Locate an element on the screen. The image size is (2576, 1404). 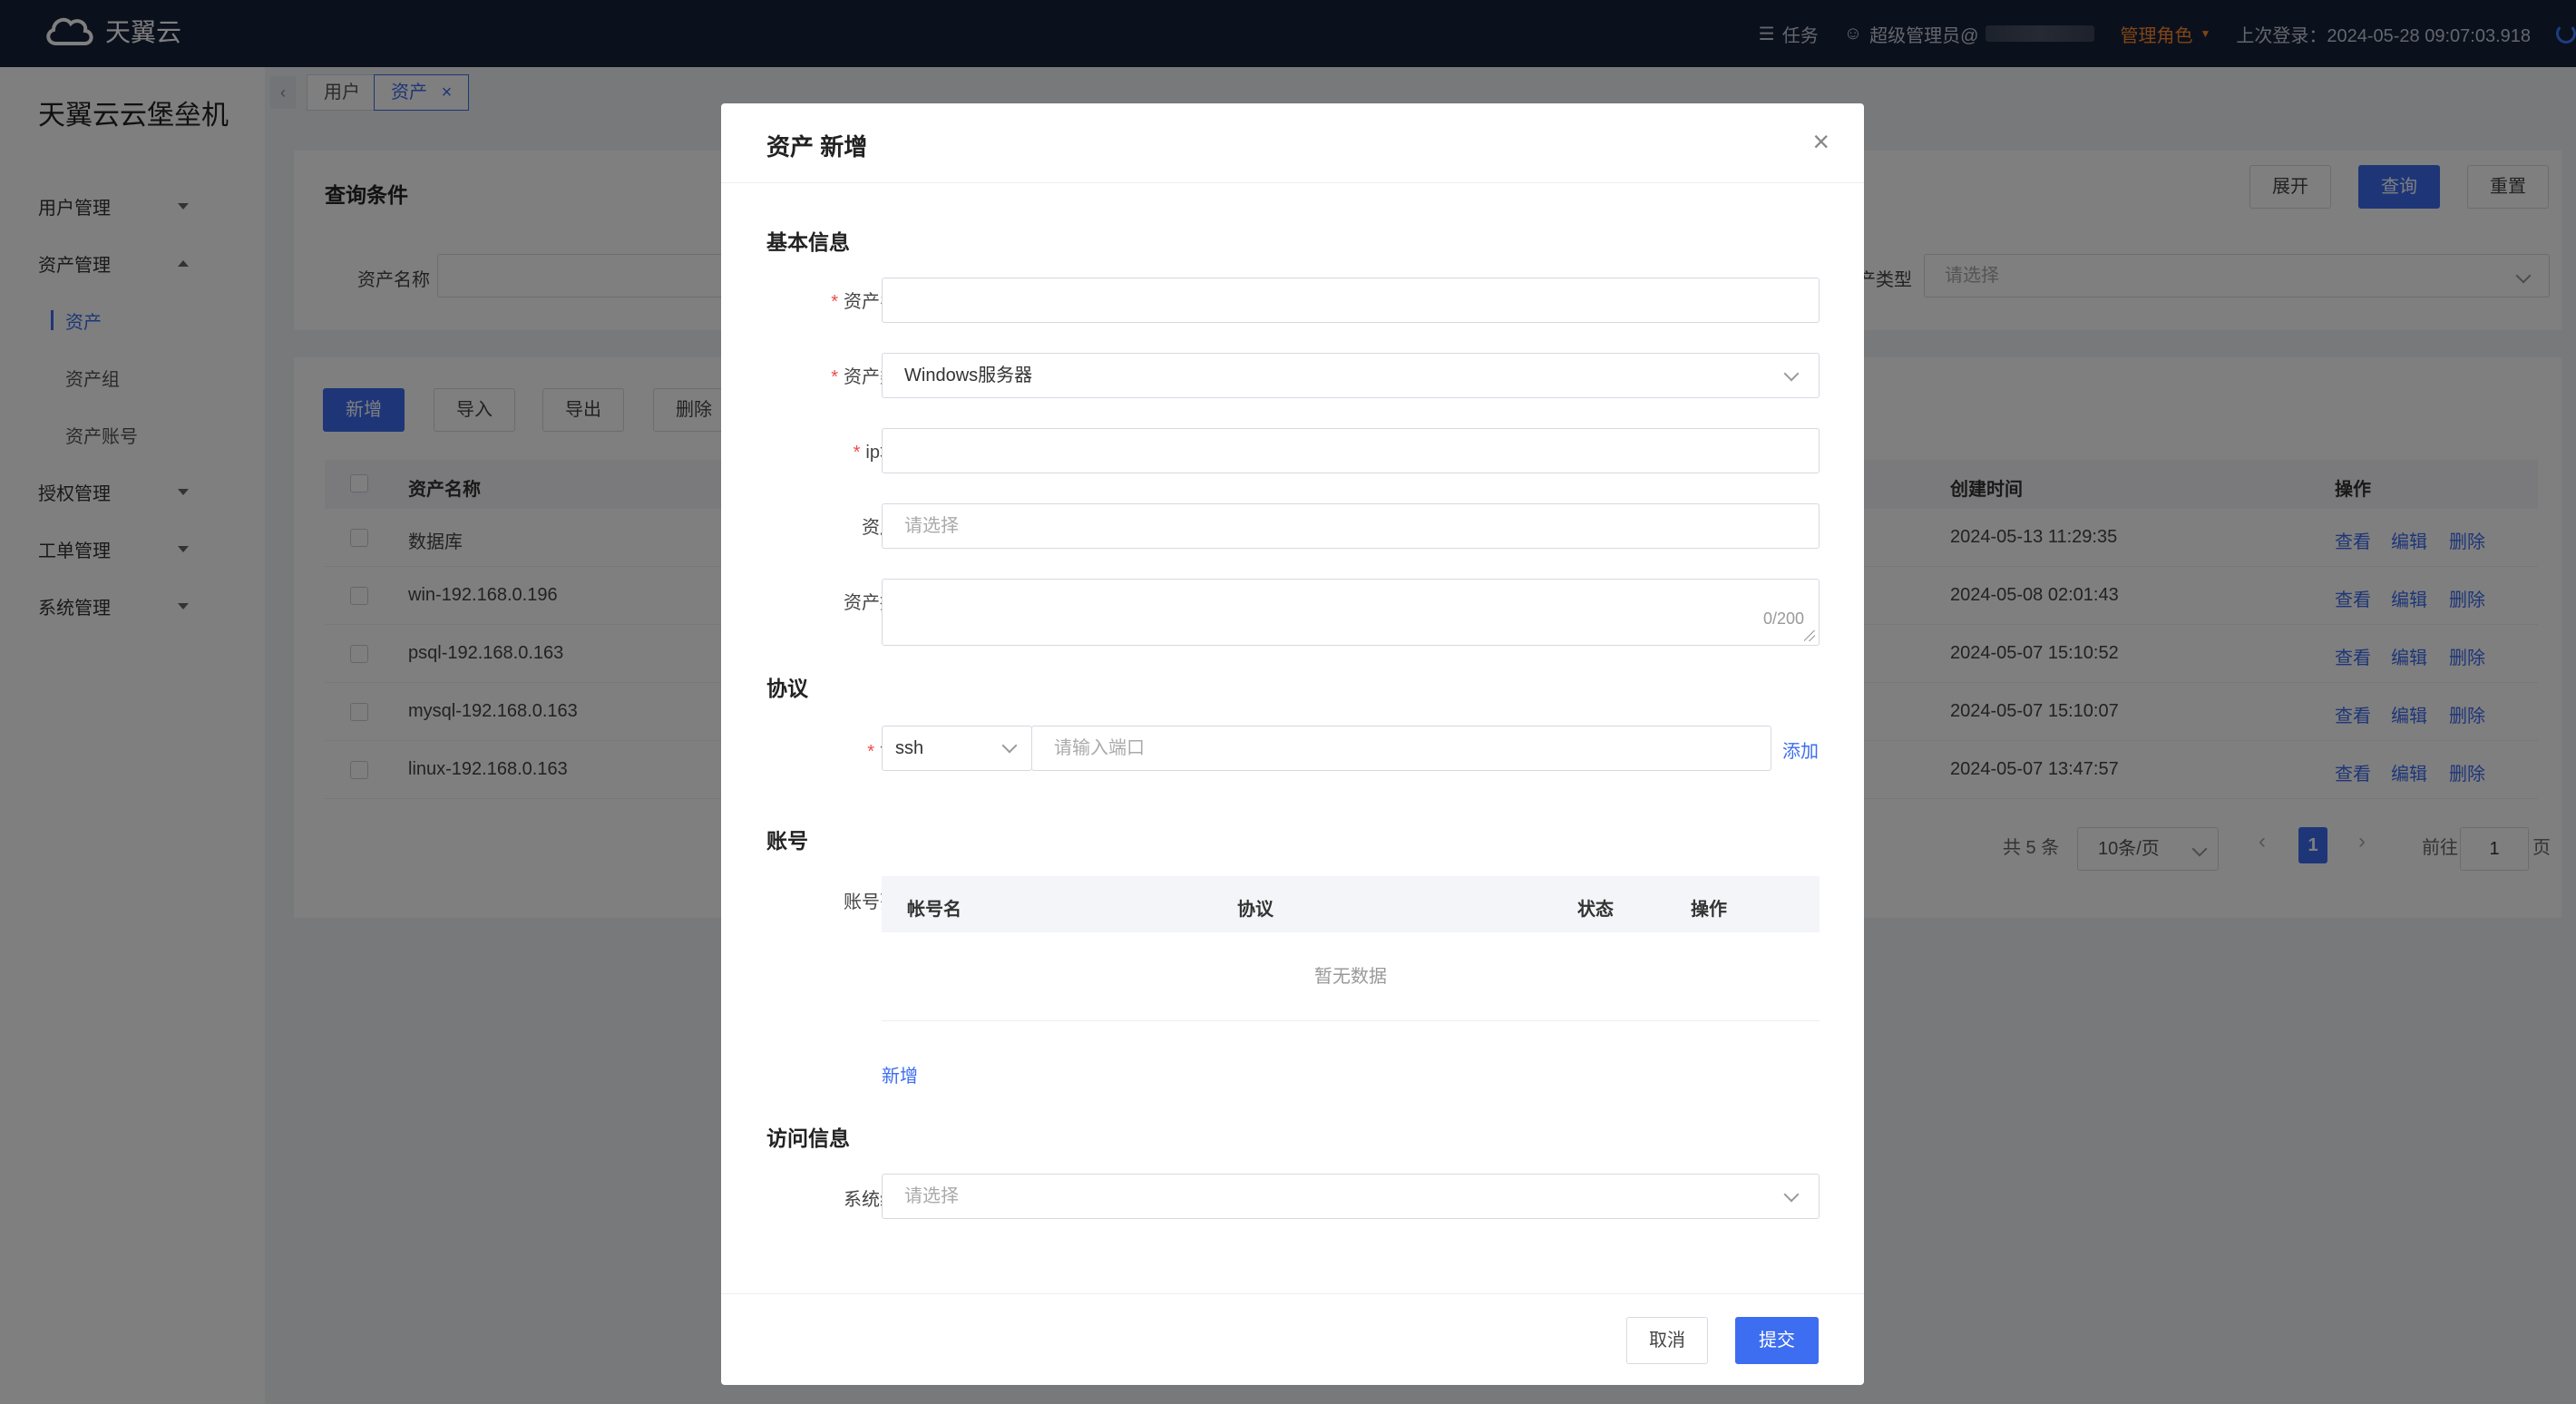
char-counter: 0/200 is located at coordinates (1783, 618).